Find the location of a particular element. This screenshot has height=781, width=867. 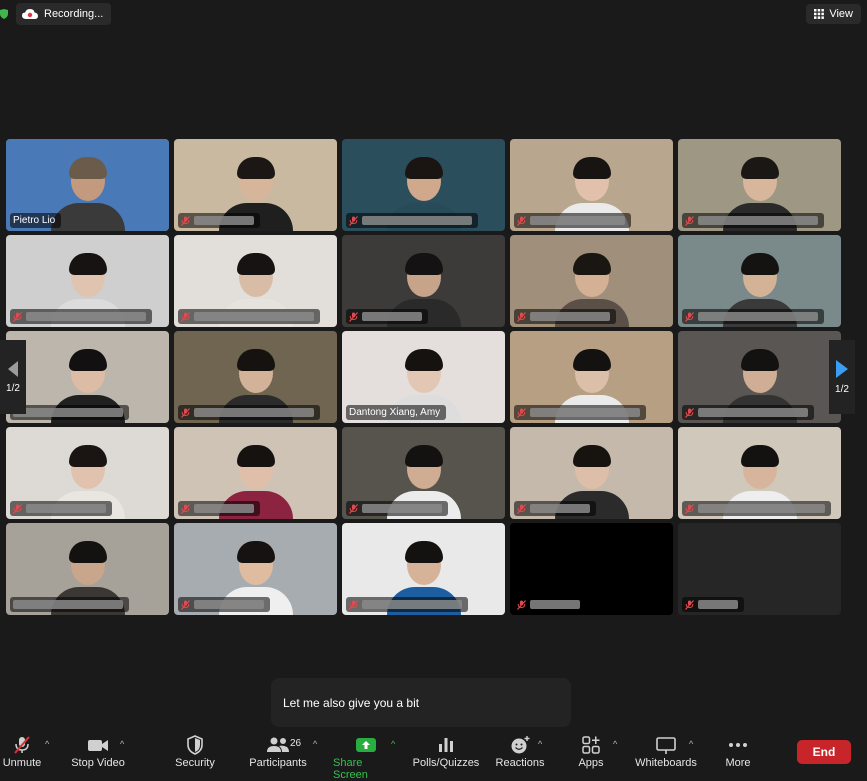

share-screen-icon is located at coordinates (366, 745).